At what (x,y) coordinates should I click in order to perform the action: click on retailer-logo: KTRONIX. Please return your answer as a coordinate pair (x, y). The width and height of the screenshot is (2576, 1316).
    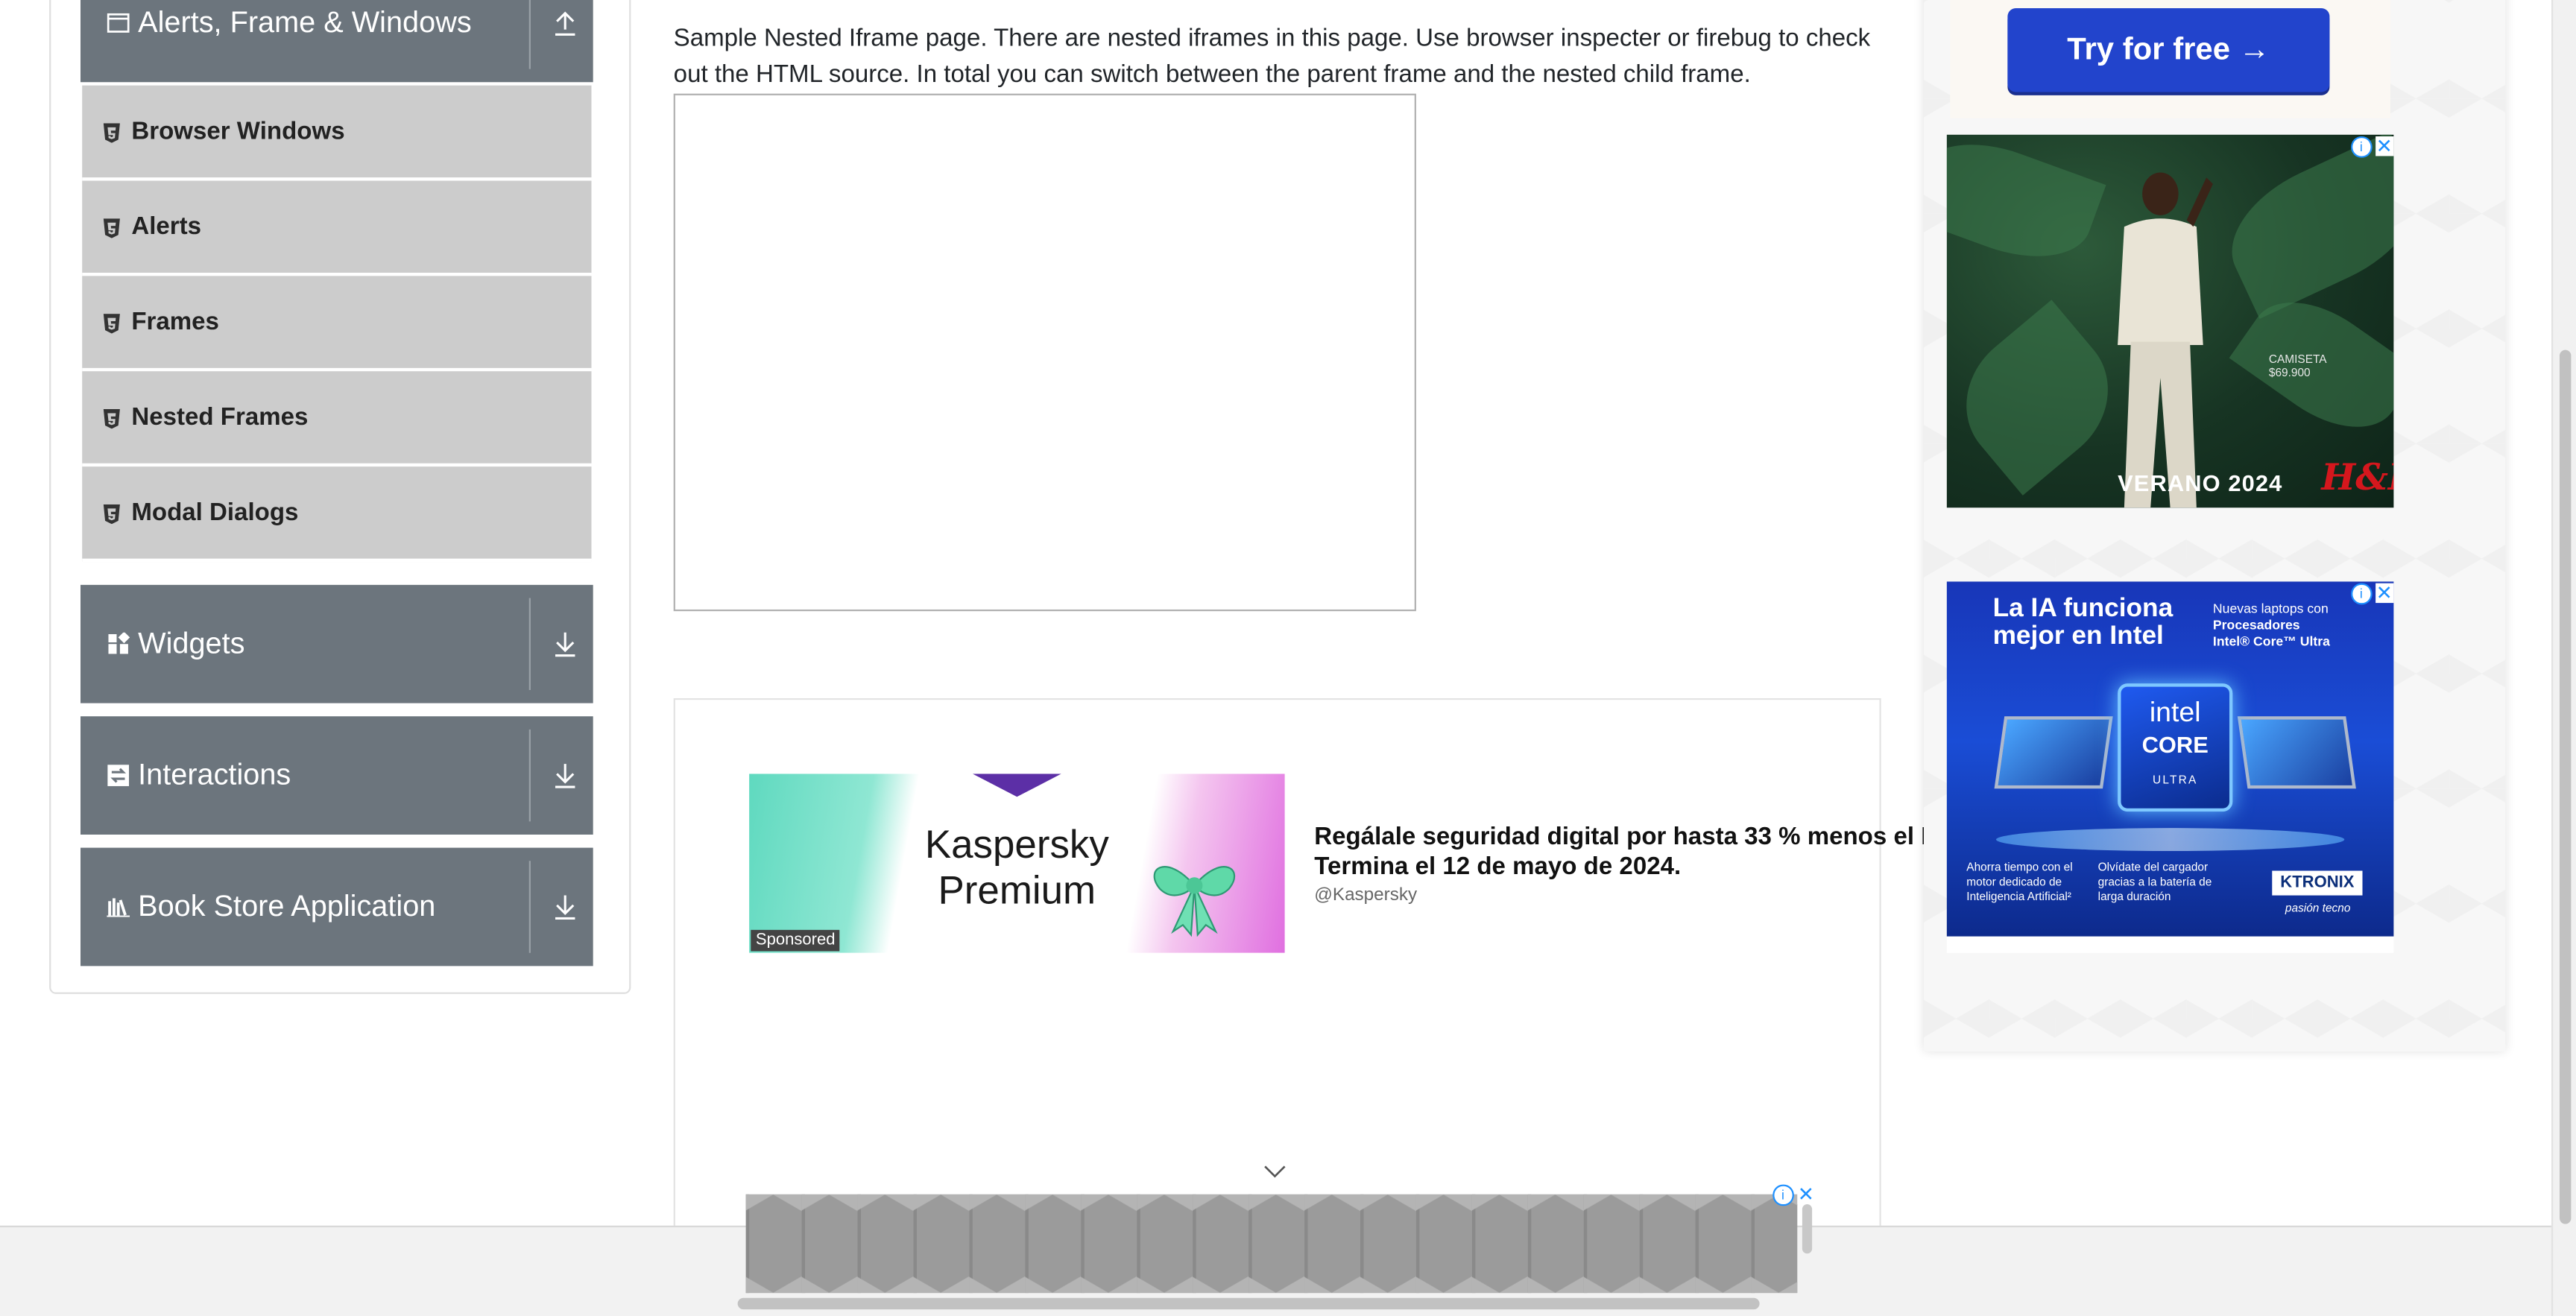
    Looking at the image, I should click on (2317, 883).